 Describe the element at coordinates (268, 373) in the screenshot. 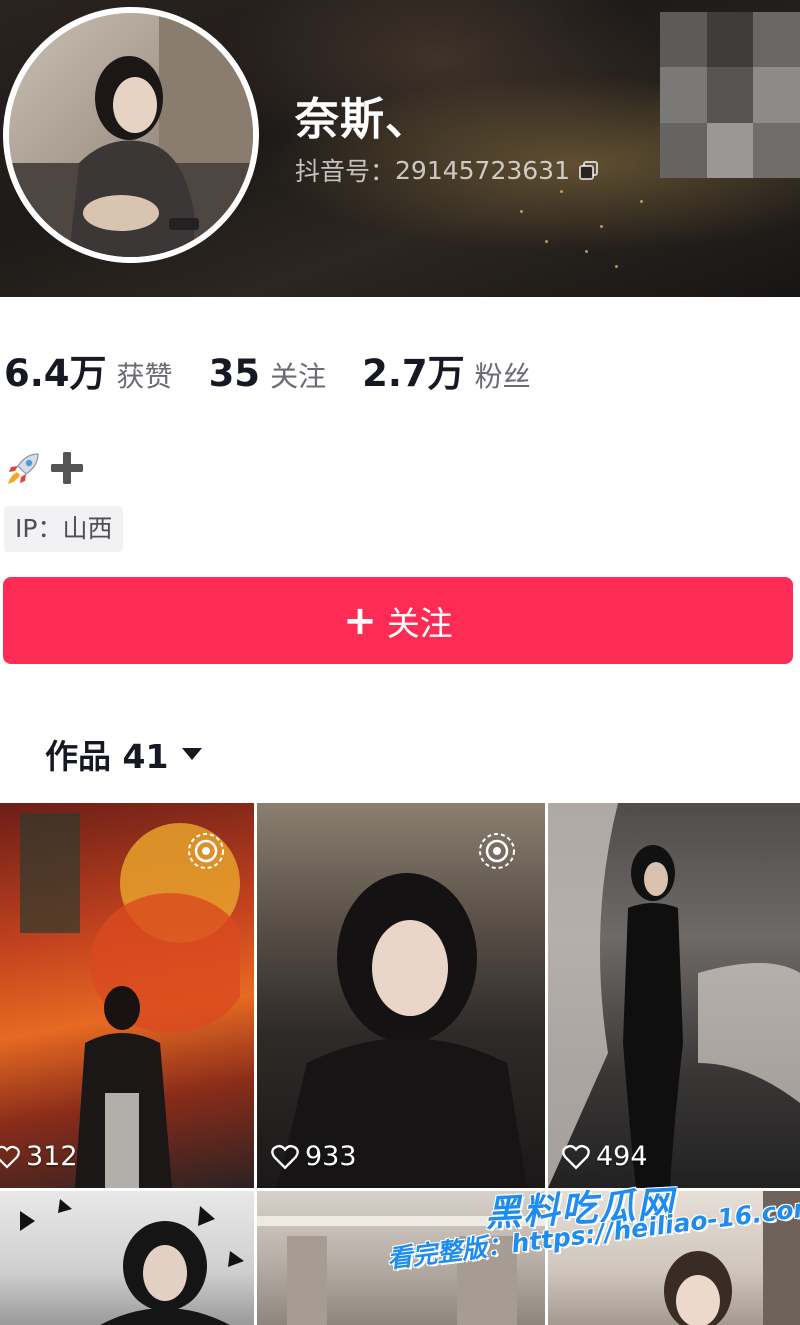

I see `stat-following: 35 关注` at that location.